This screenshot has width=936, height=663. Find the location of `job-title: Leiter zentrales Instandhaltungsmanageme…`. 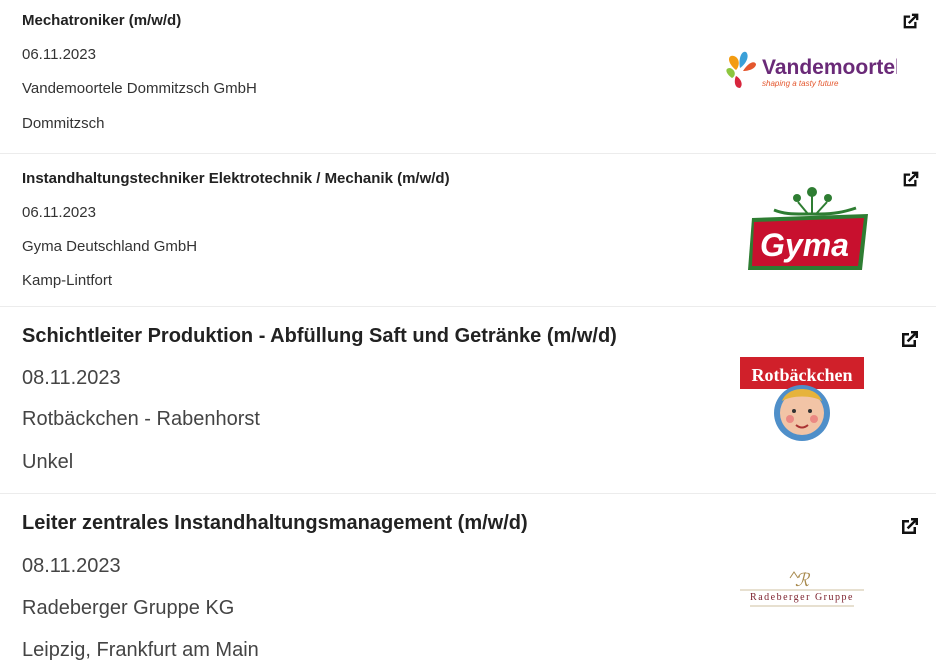

job-title: Leiter zentrales Instandhaltungsmanageme… is located at coordinates (275, 523).